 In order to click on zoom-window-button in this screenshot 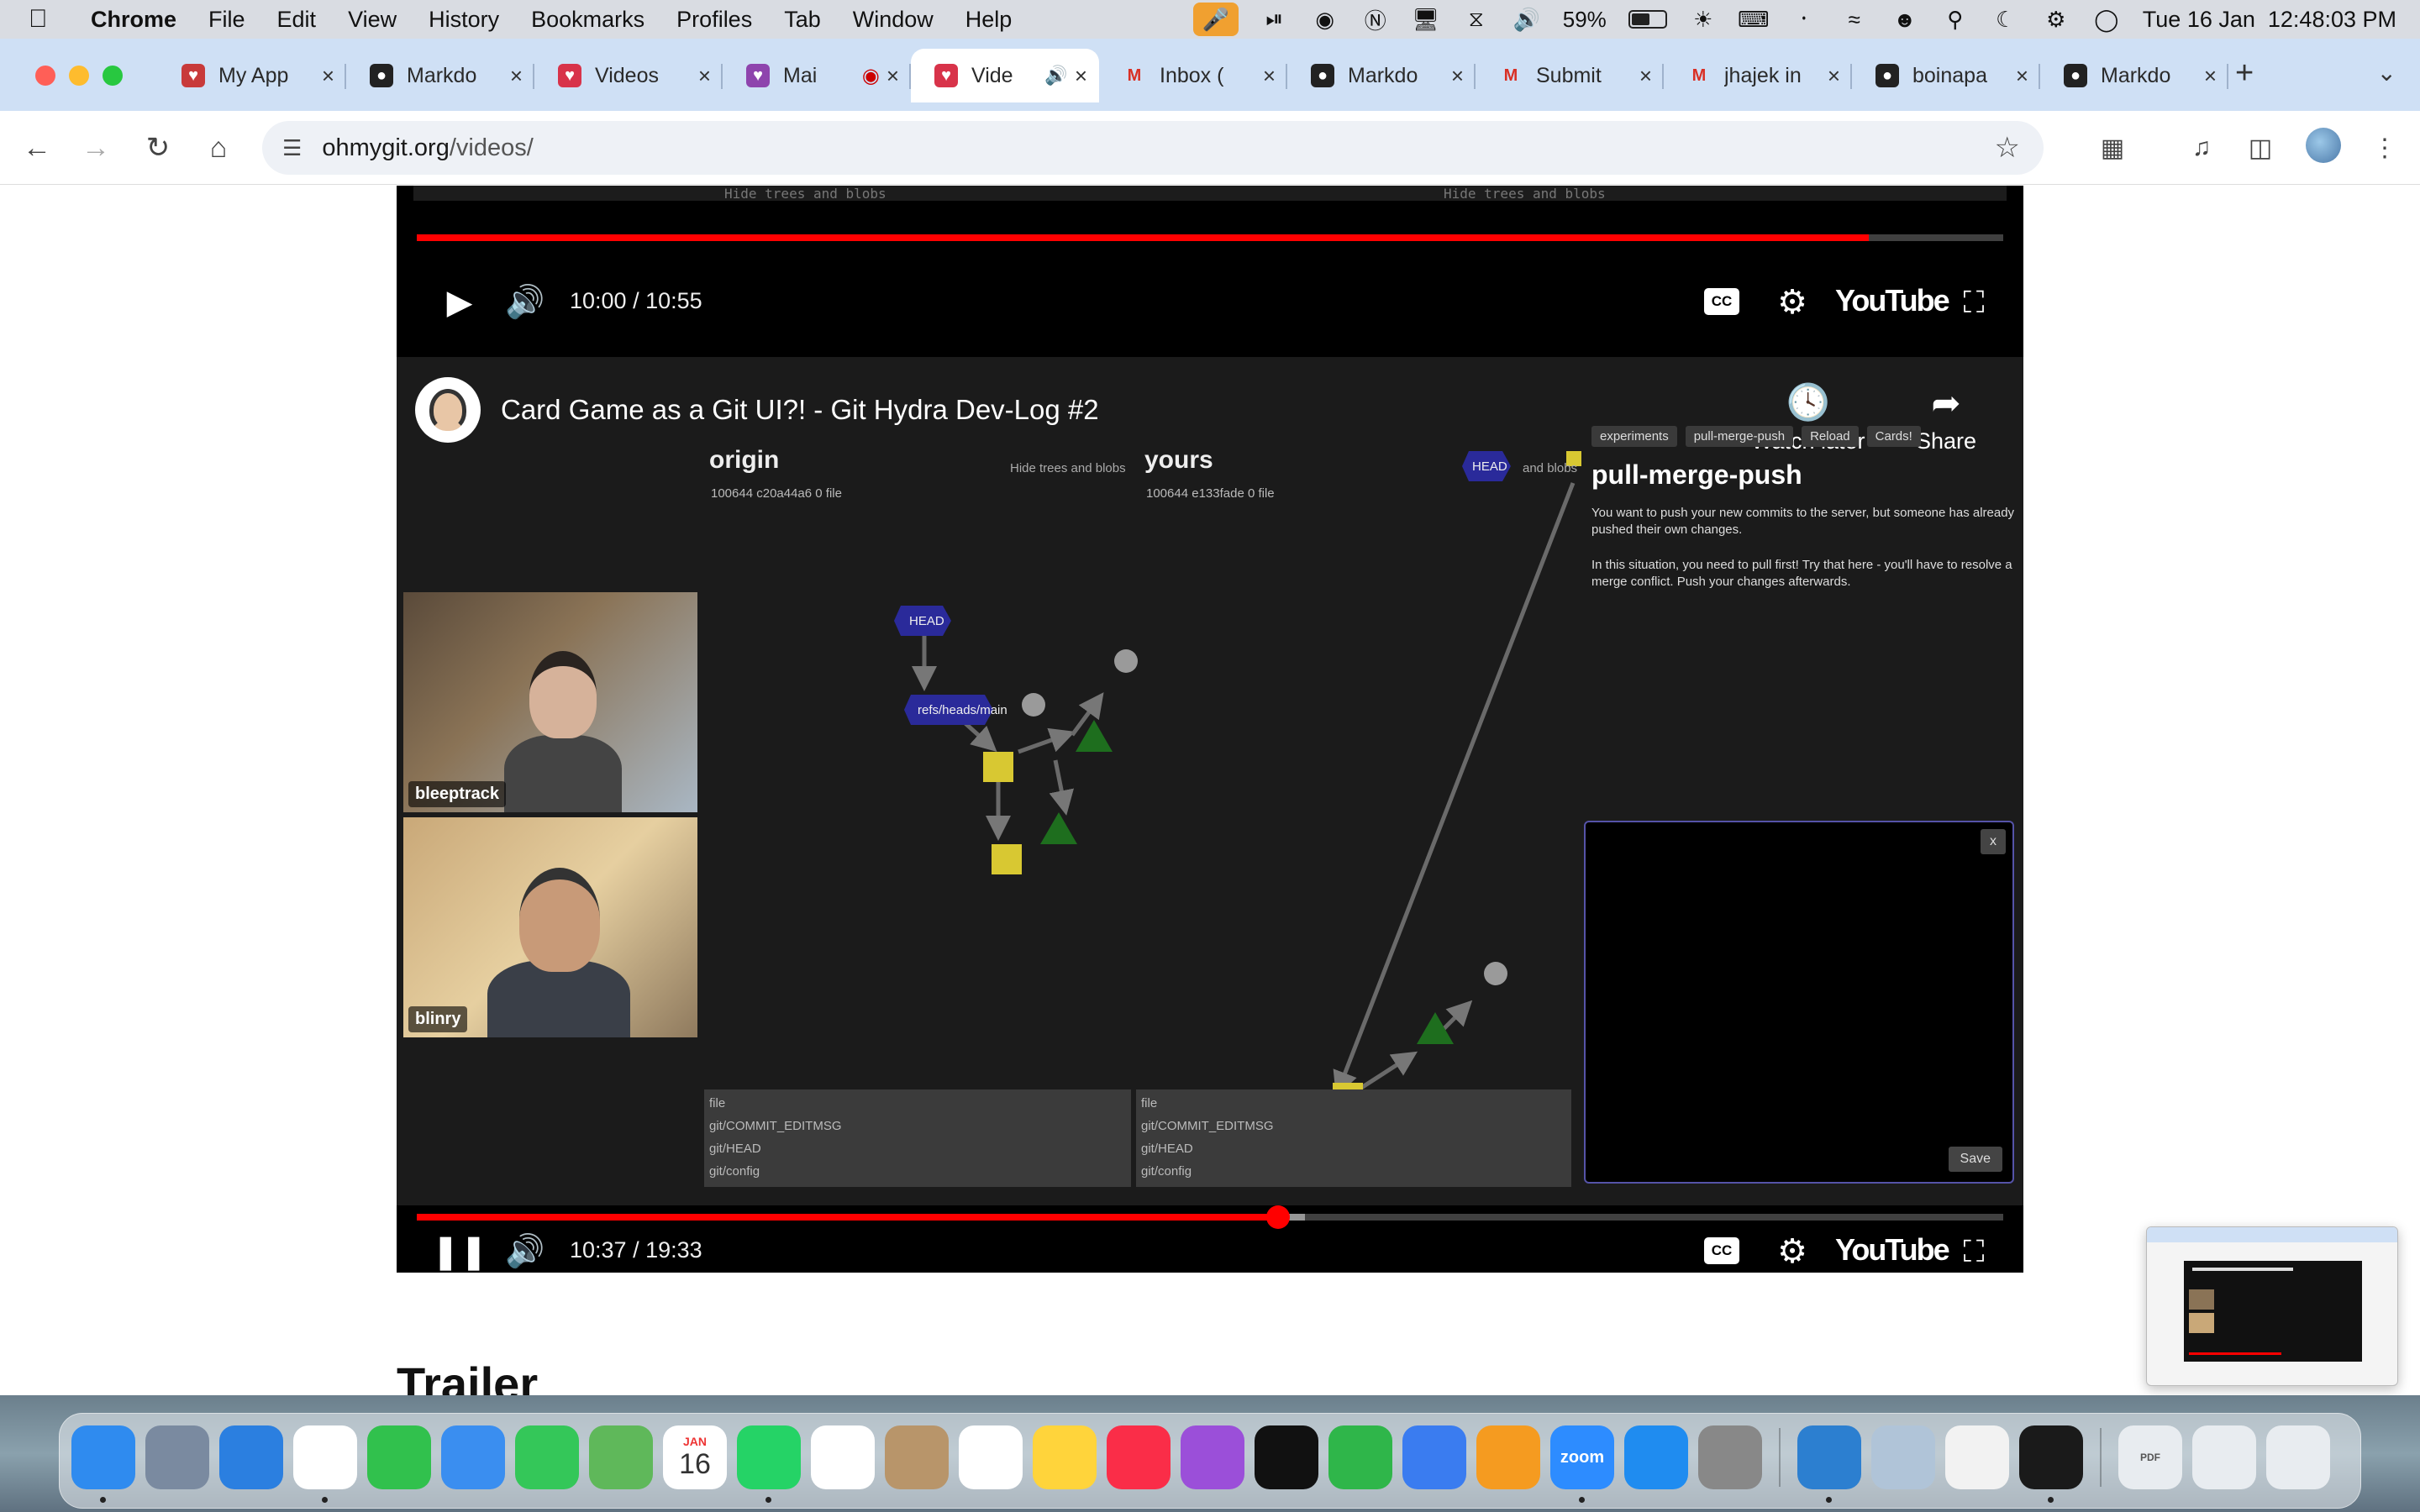, I will do `click(113, 76)`.